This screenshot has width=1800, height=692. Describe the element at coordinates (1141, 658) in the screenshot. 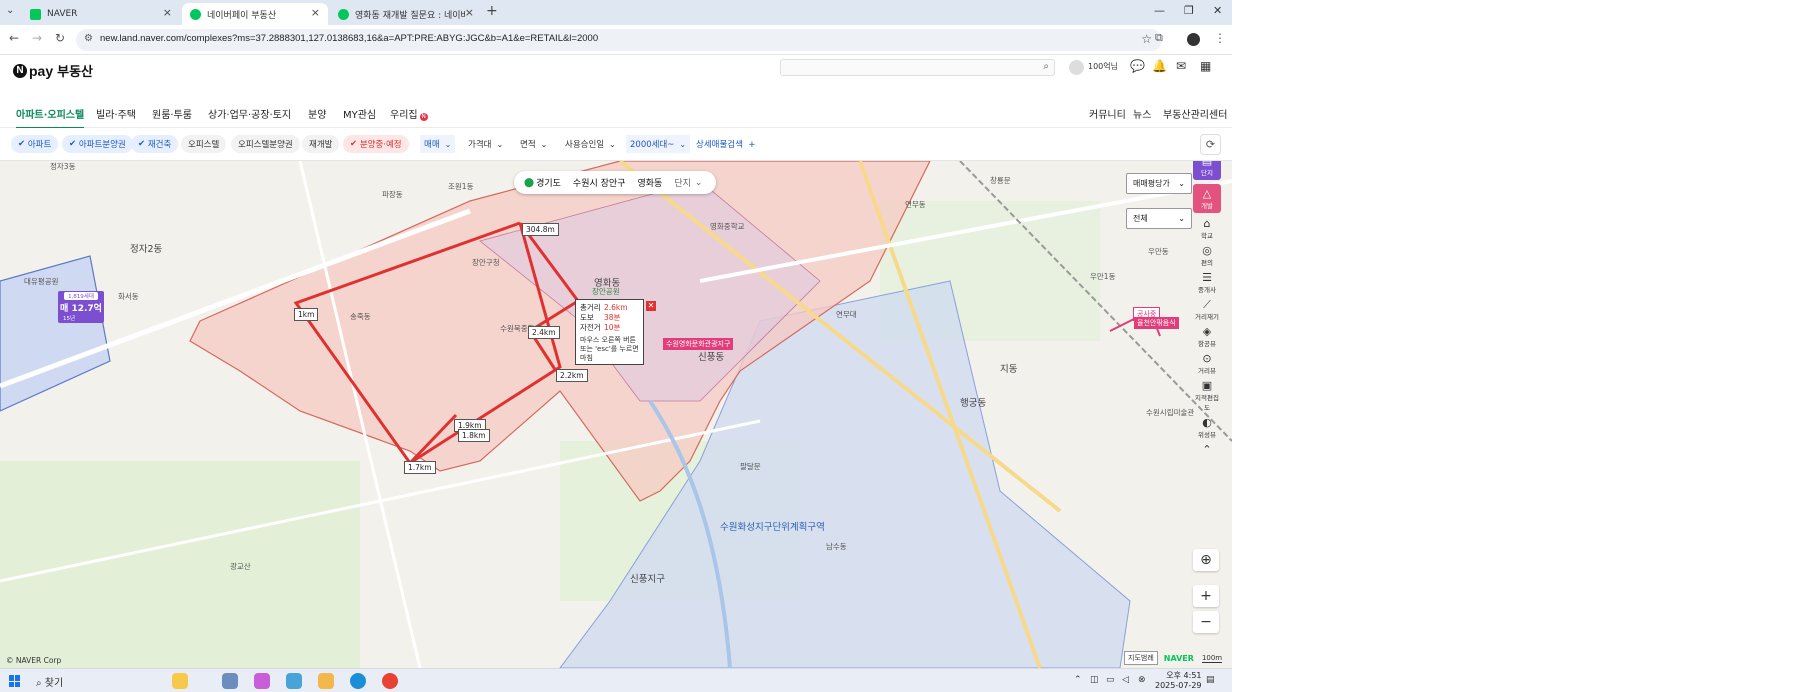

I see `map-legend-button: 지도범례` at that location.